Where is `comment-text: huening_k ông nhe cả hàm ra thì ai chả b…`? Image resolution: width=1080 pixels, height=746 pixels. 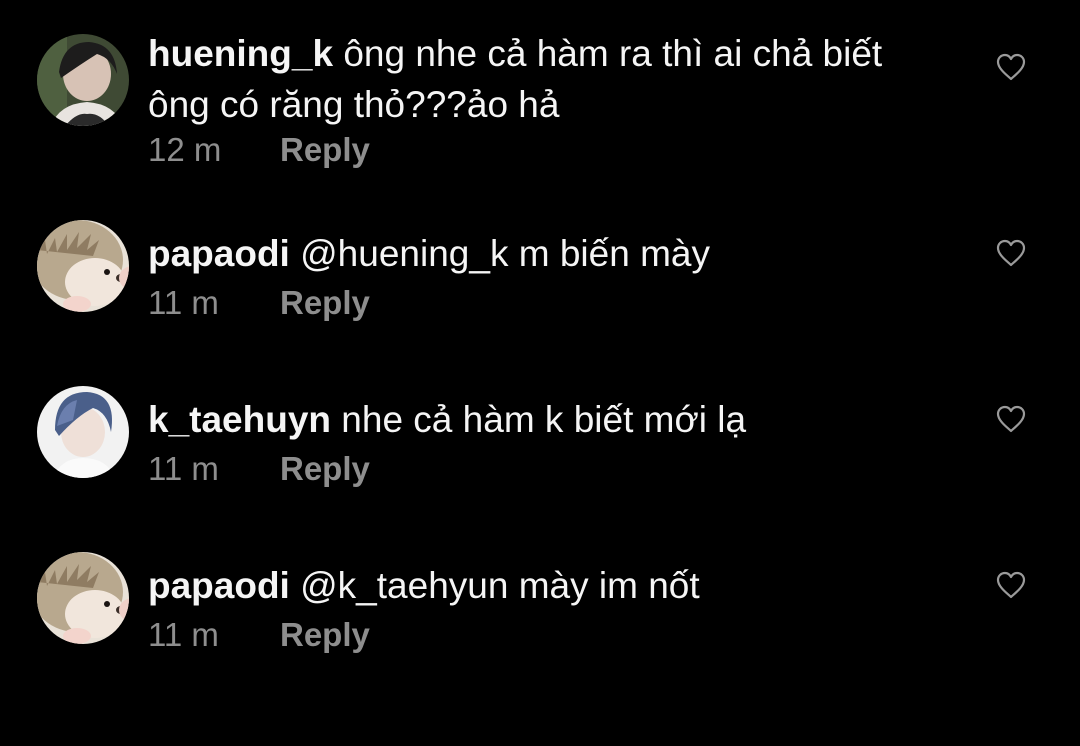 comment-text: huening_k ông nhe cả hàm ra thì ai chả b… is located at coordinates (548, 79).